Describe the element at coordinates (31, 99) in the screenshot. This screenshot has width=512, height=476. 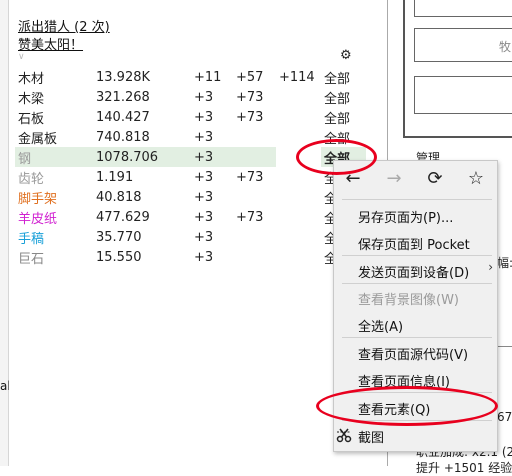
I see `resource-name: 木梁` at that location.